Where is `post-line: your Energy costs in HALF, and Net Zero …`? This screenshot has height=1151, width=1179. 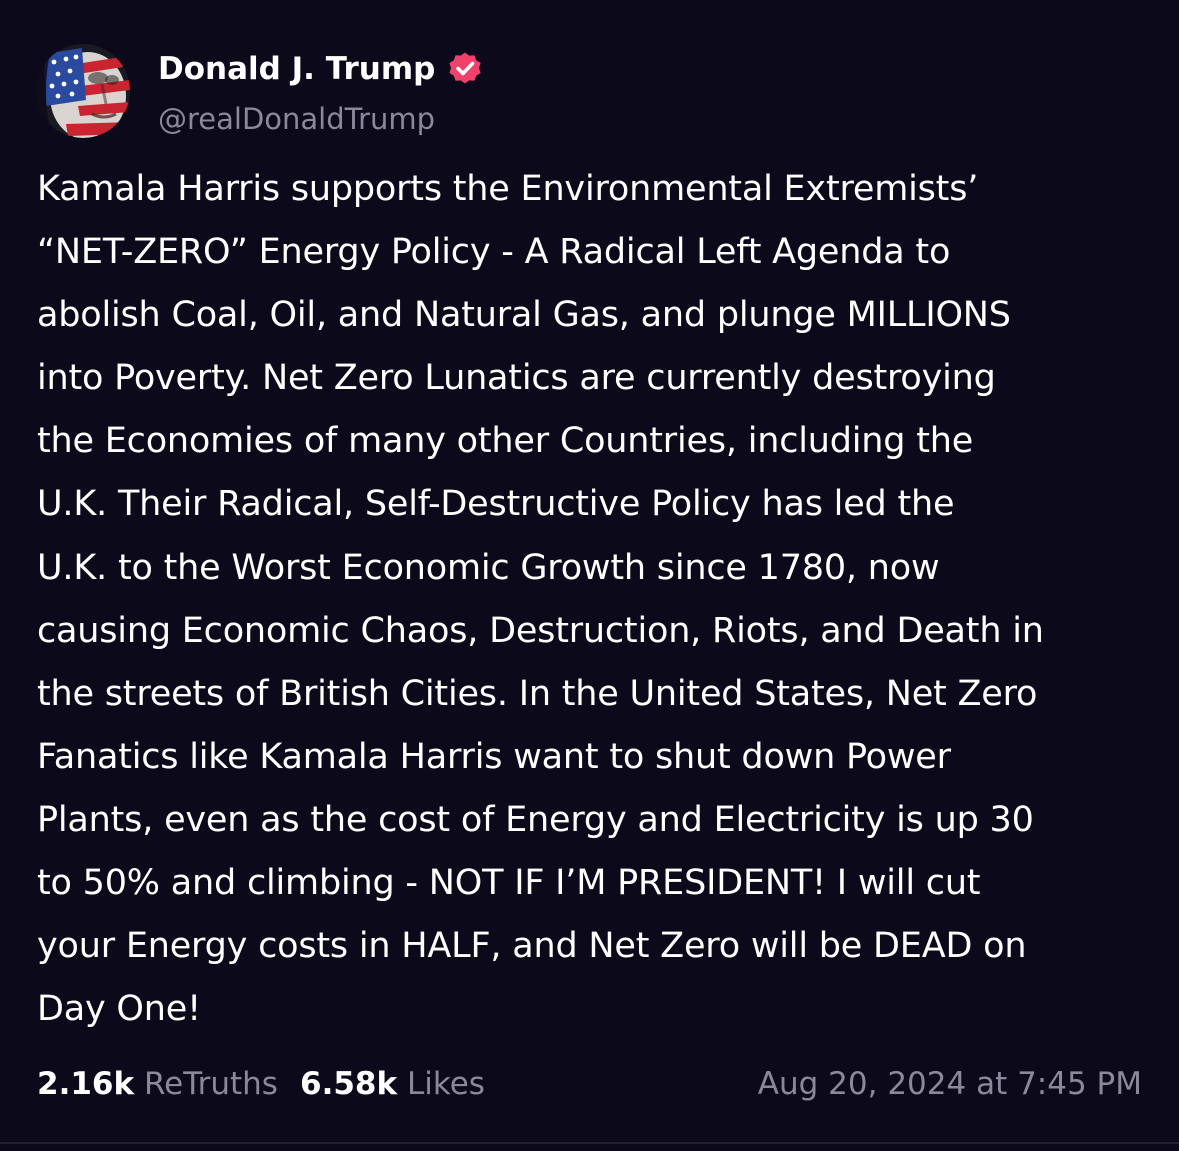
post-line: your Energy costs in HALF, and Net Zero … is located at coordinates (532, 946).